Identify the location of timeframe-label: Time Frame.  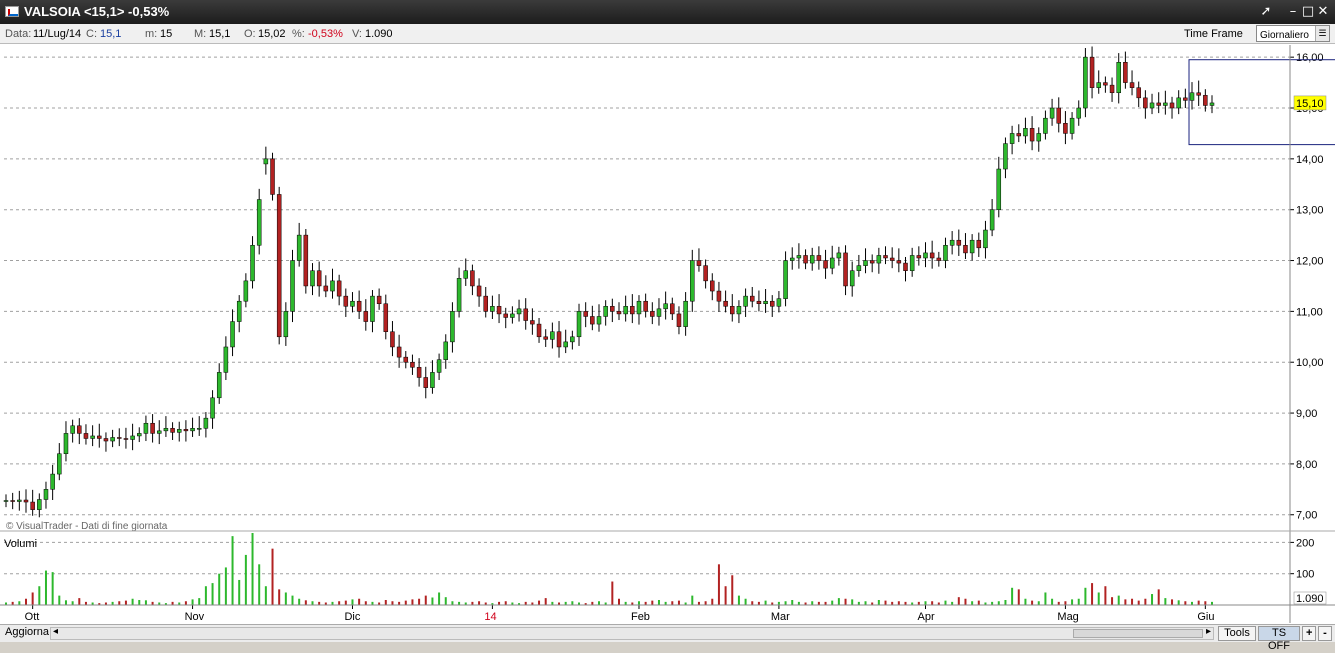
(1213, 34).